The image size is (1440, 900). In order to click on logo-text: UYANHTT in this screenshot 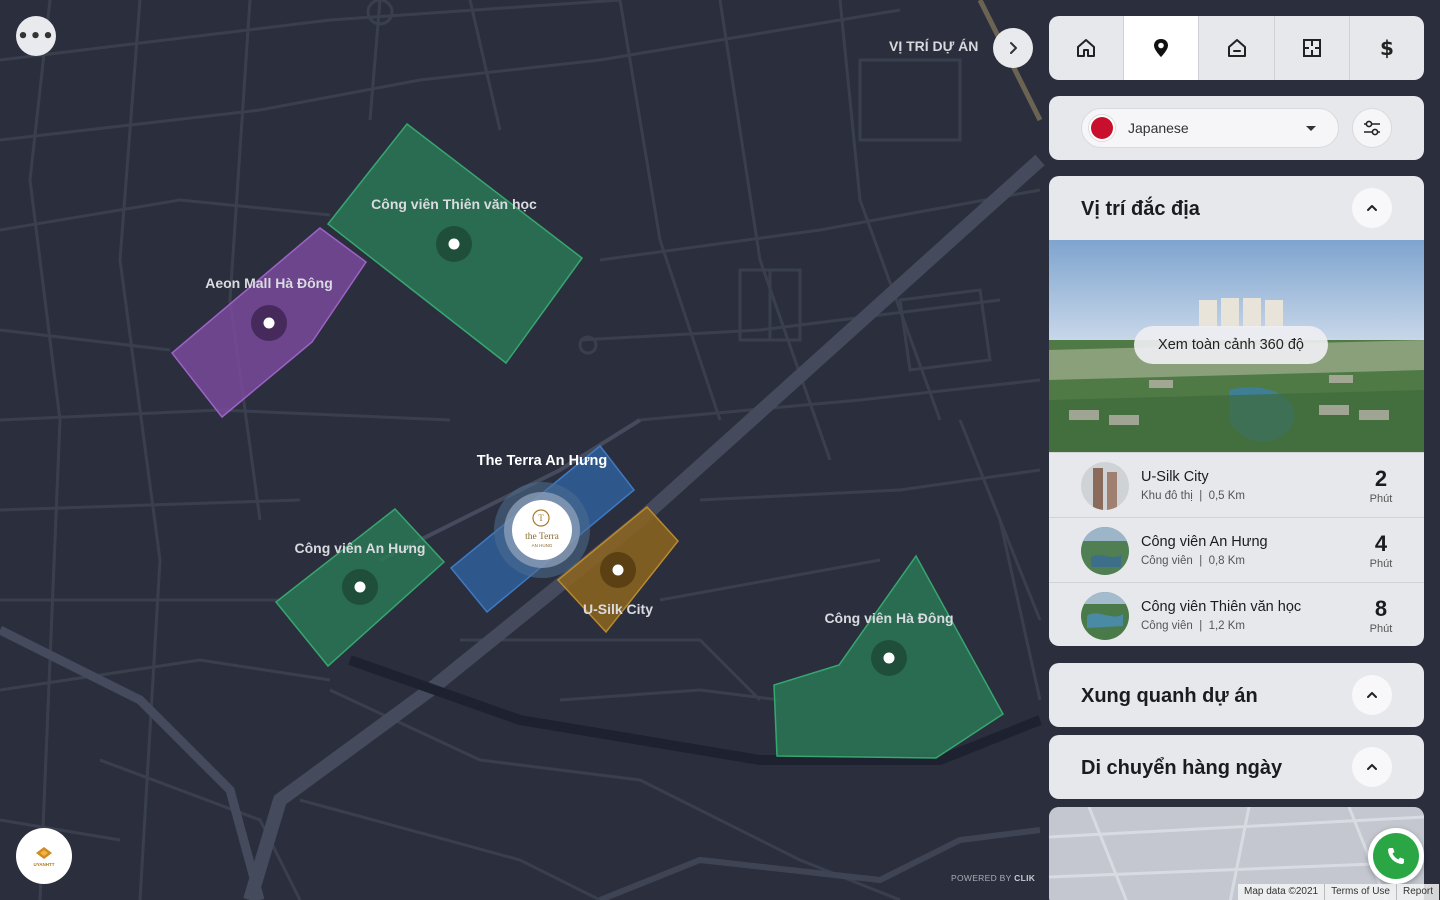, I will do `click(44, 864)`.